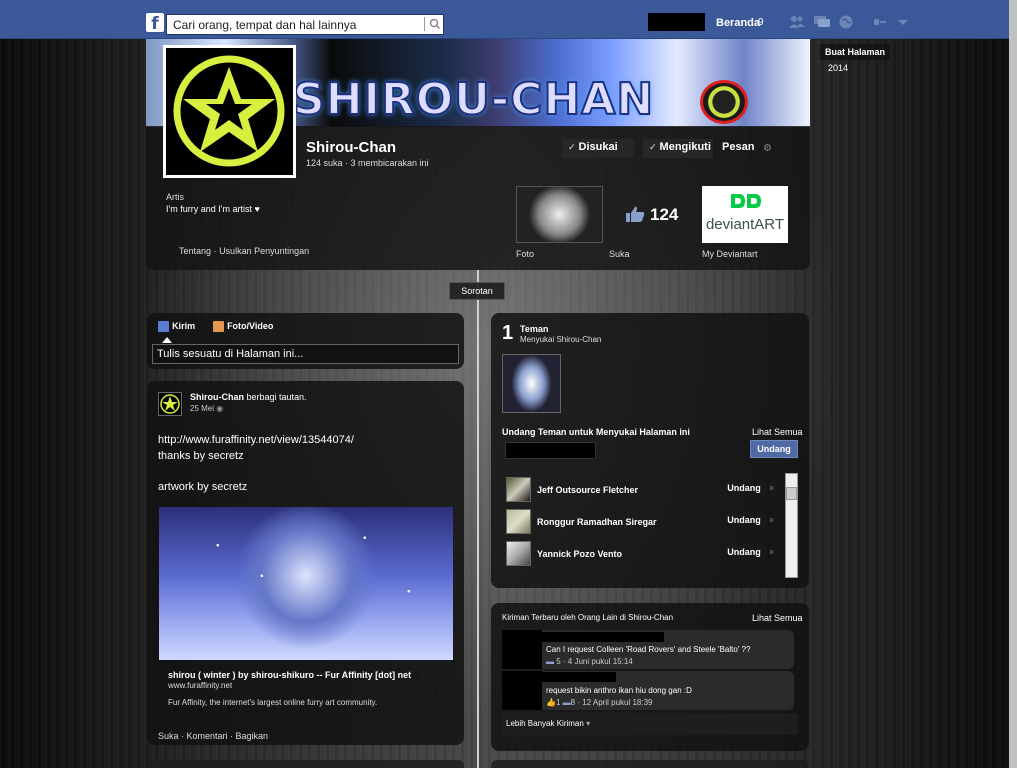  I want to click on tab-pointer, so click(167, 340).